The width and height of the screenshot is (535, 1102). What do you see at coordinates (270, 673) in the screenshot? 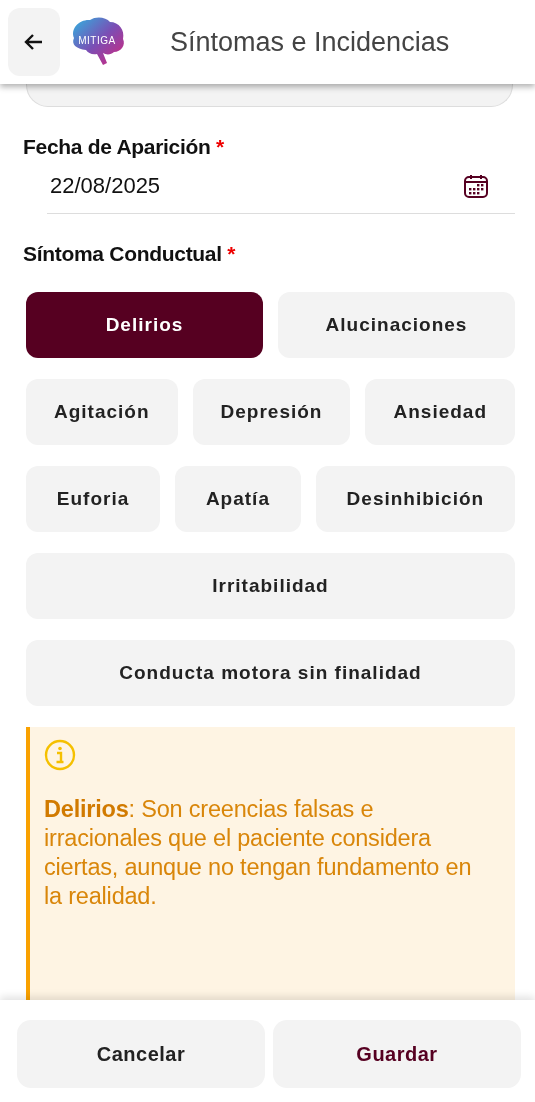
I see `symptom-chip: Conducta motora sin finalidad` at bounding box center [270, 673].